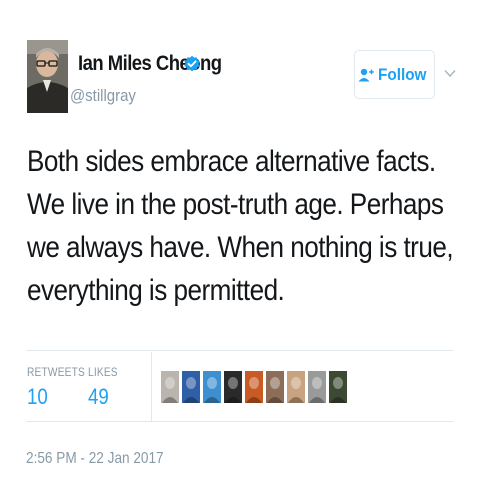  I want to click on liker-1-avatar, so click(170, 387).